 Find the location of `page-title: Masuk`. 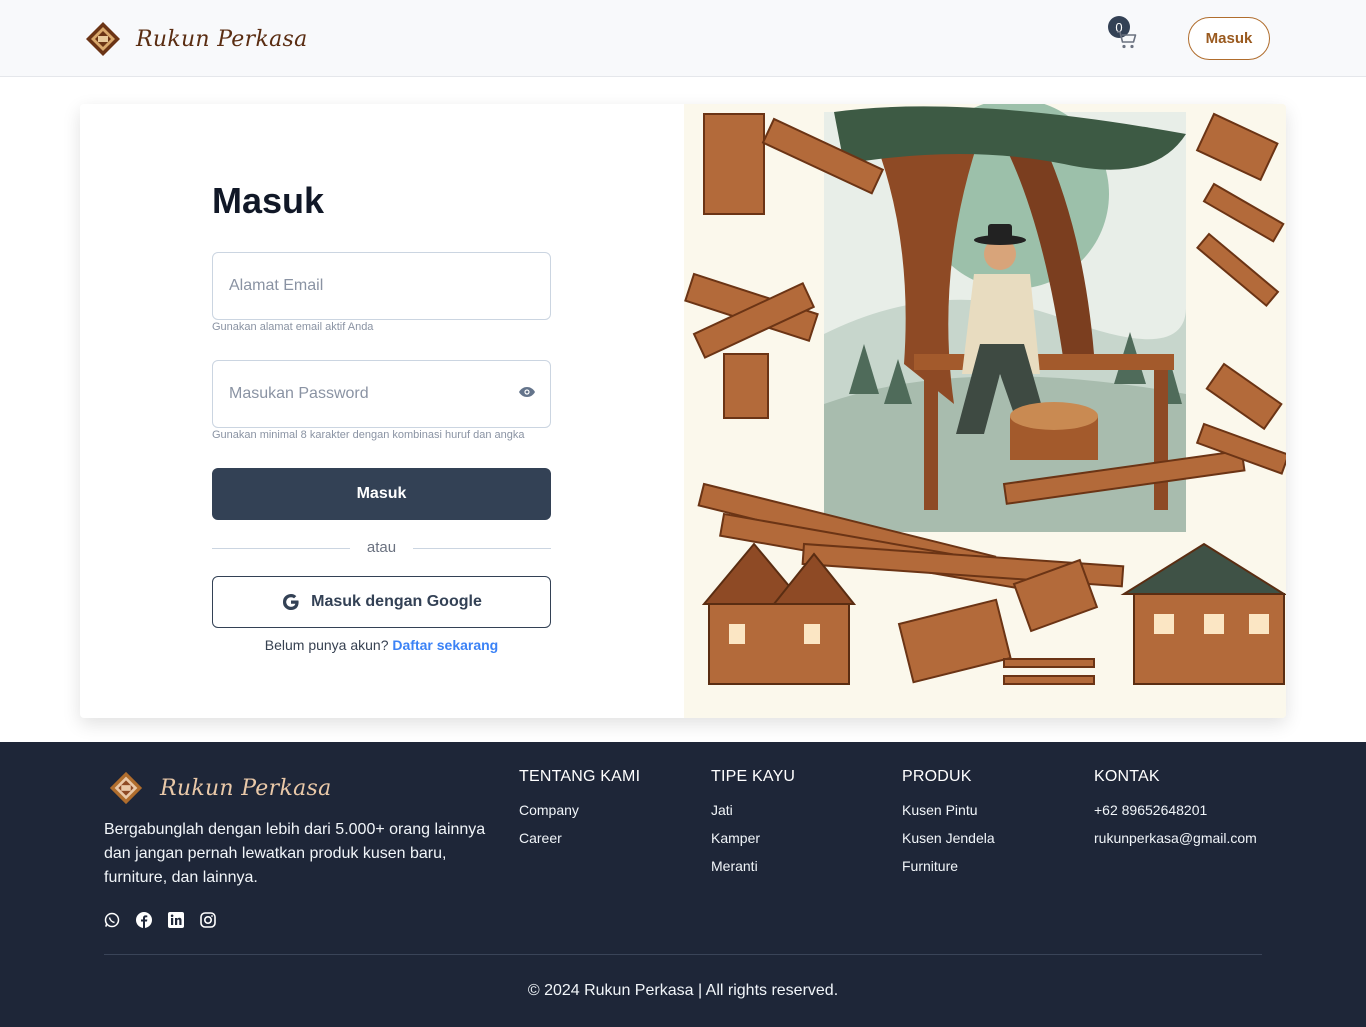

page-title: Masuk is located at coordinates (268, 200).